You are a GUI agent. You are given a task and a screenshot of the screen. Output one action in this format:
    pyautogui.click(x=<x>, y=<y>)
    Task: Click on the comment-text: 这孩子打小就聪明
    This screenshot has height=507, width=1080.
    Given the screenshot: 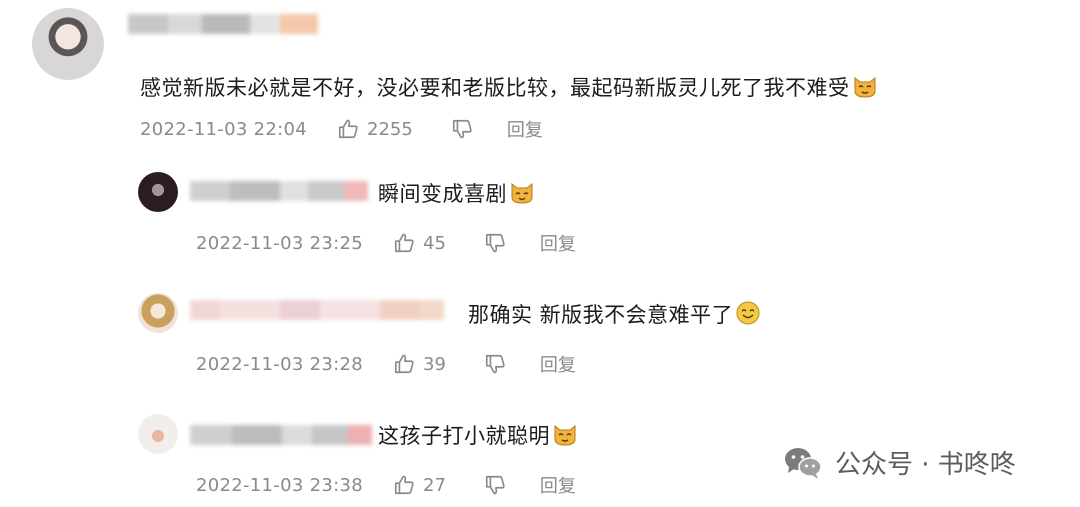 What is the action you would take?
    pyautogui.click(x=478, y=435)
    